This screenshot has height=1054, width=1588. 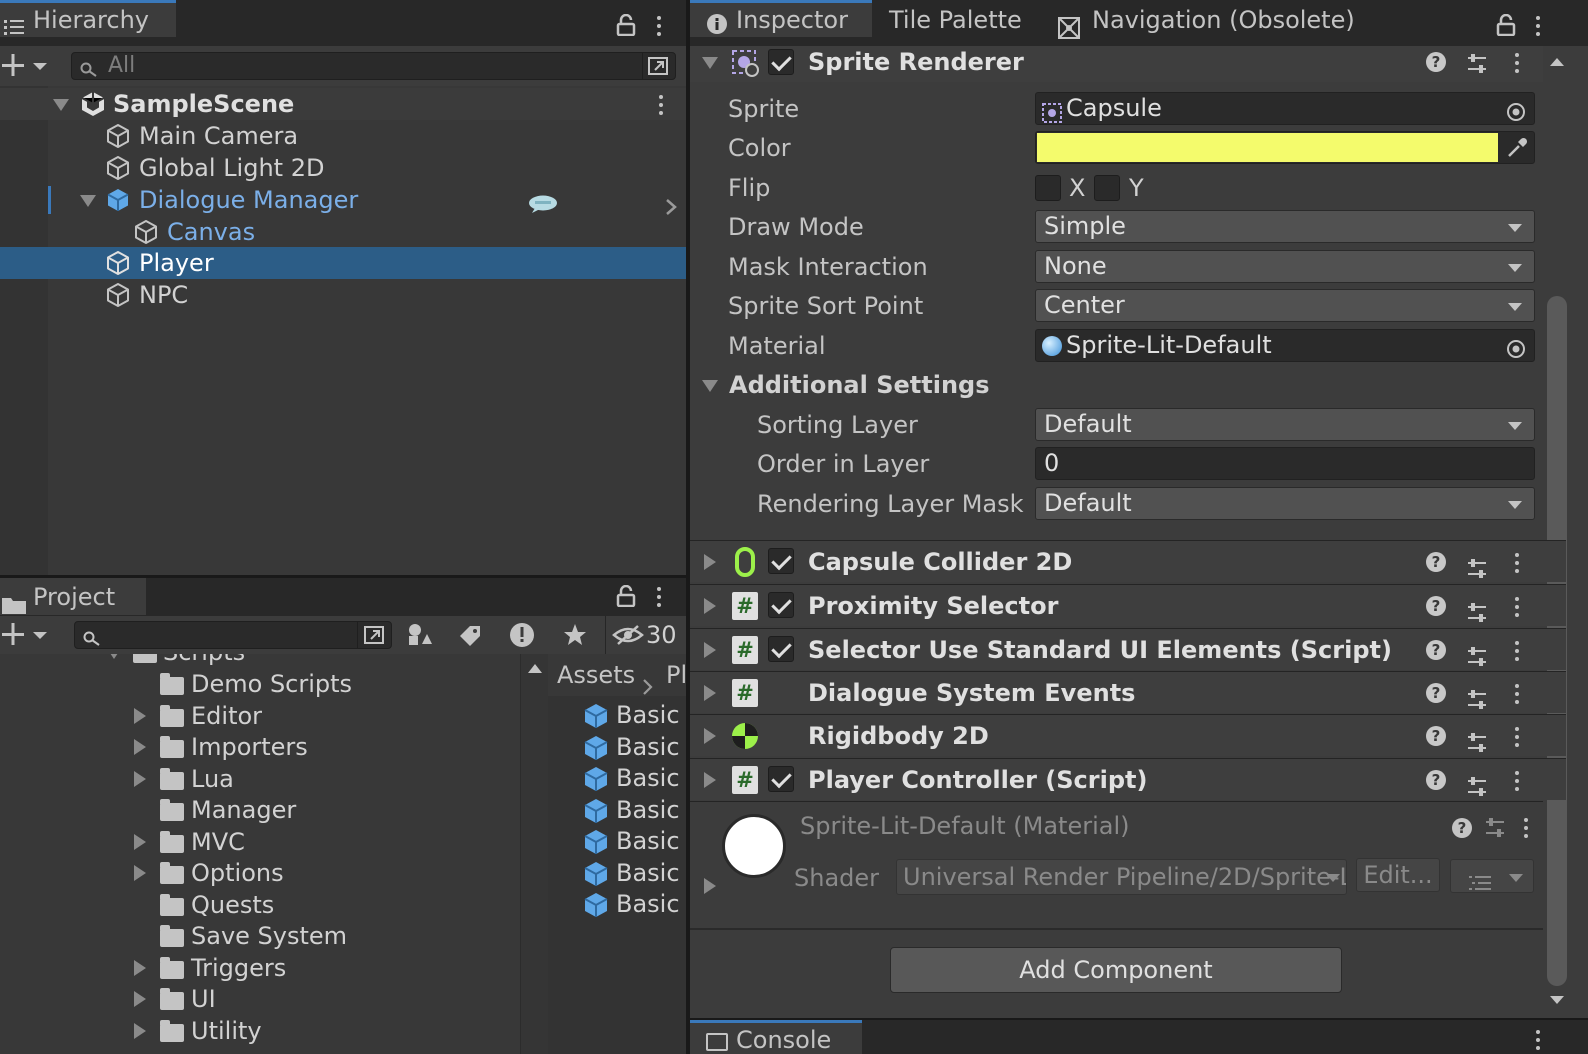 What do you see at coordinates (890, 386) in the screenshot?
I see `additional-settings-foldout: Additional Settings` at bounding box center [890, 386].